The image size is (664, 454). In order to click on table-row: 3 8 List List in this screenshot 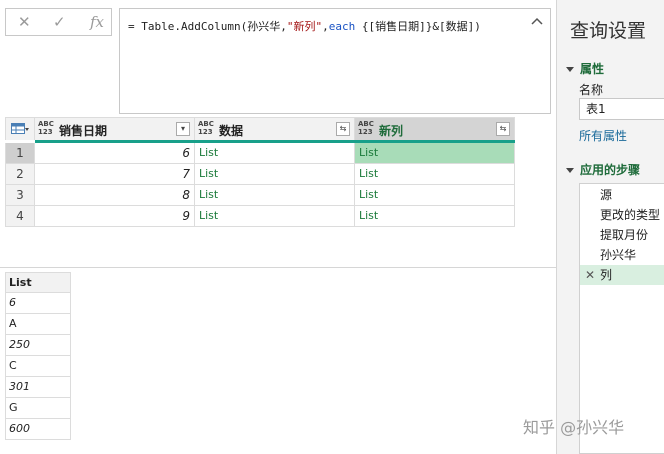, I will do `click(260, 195)`.